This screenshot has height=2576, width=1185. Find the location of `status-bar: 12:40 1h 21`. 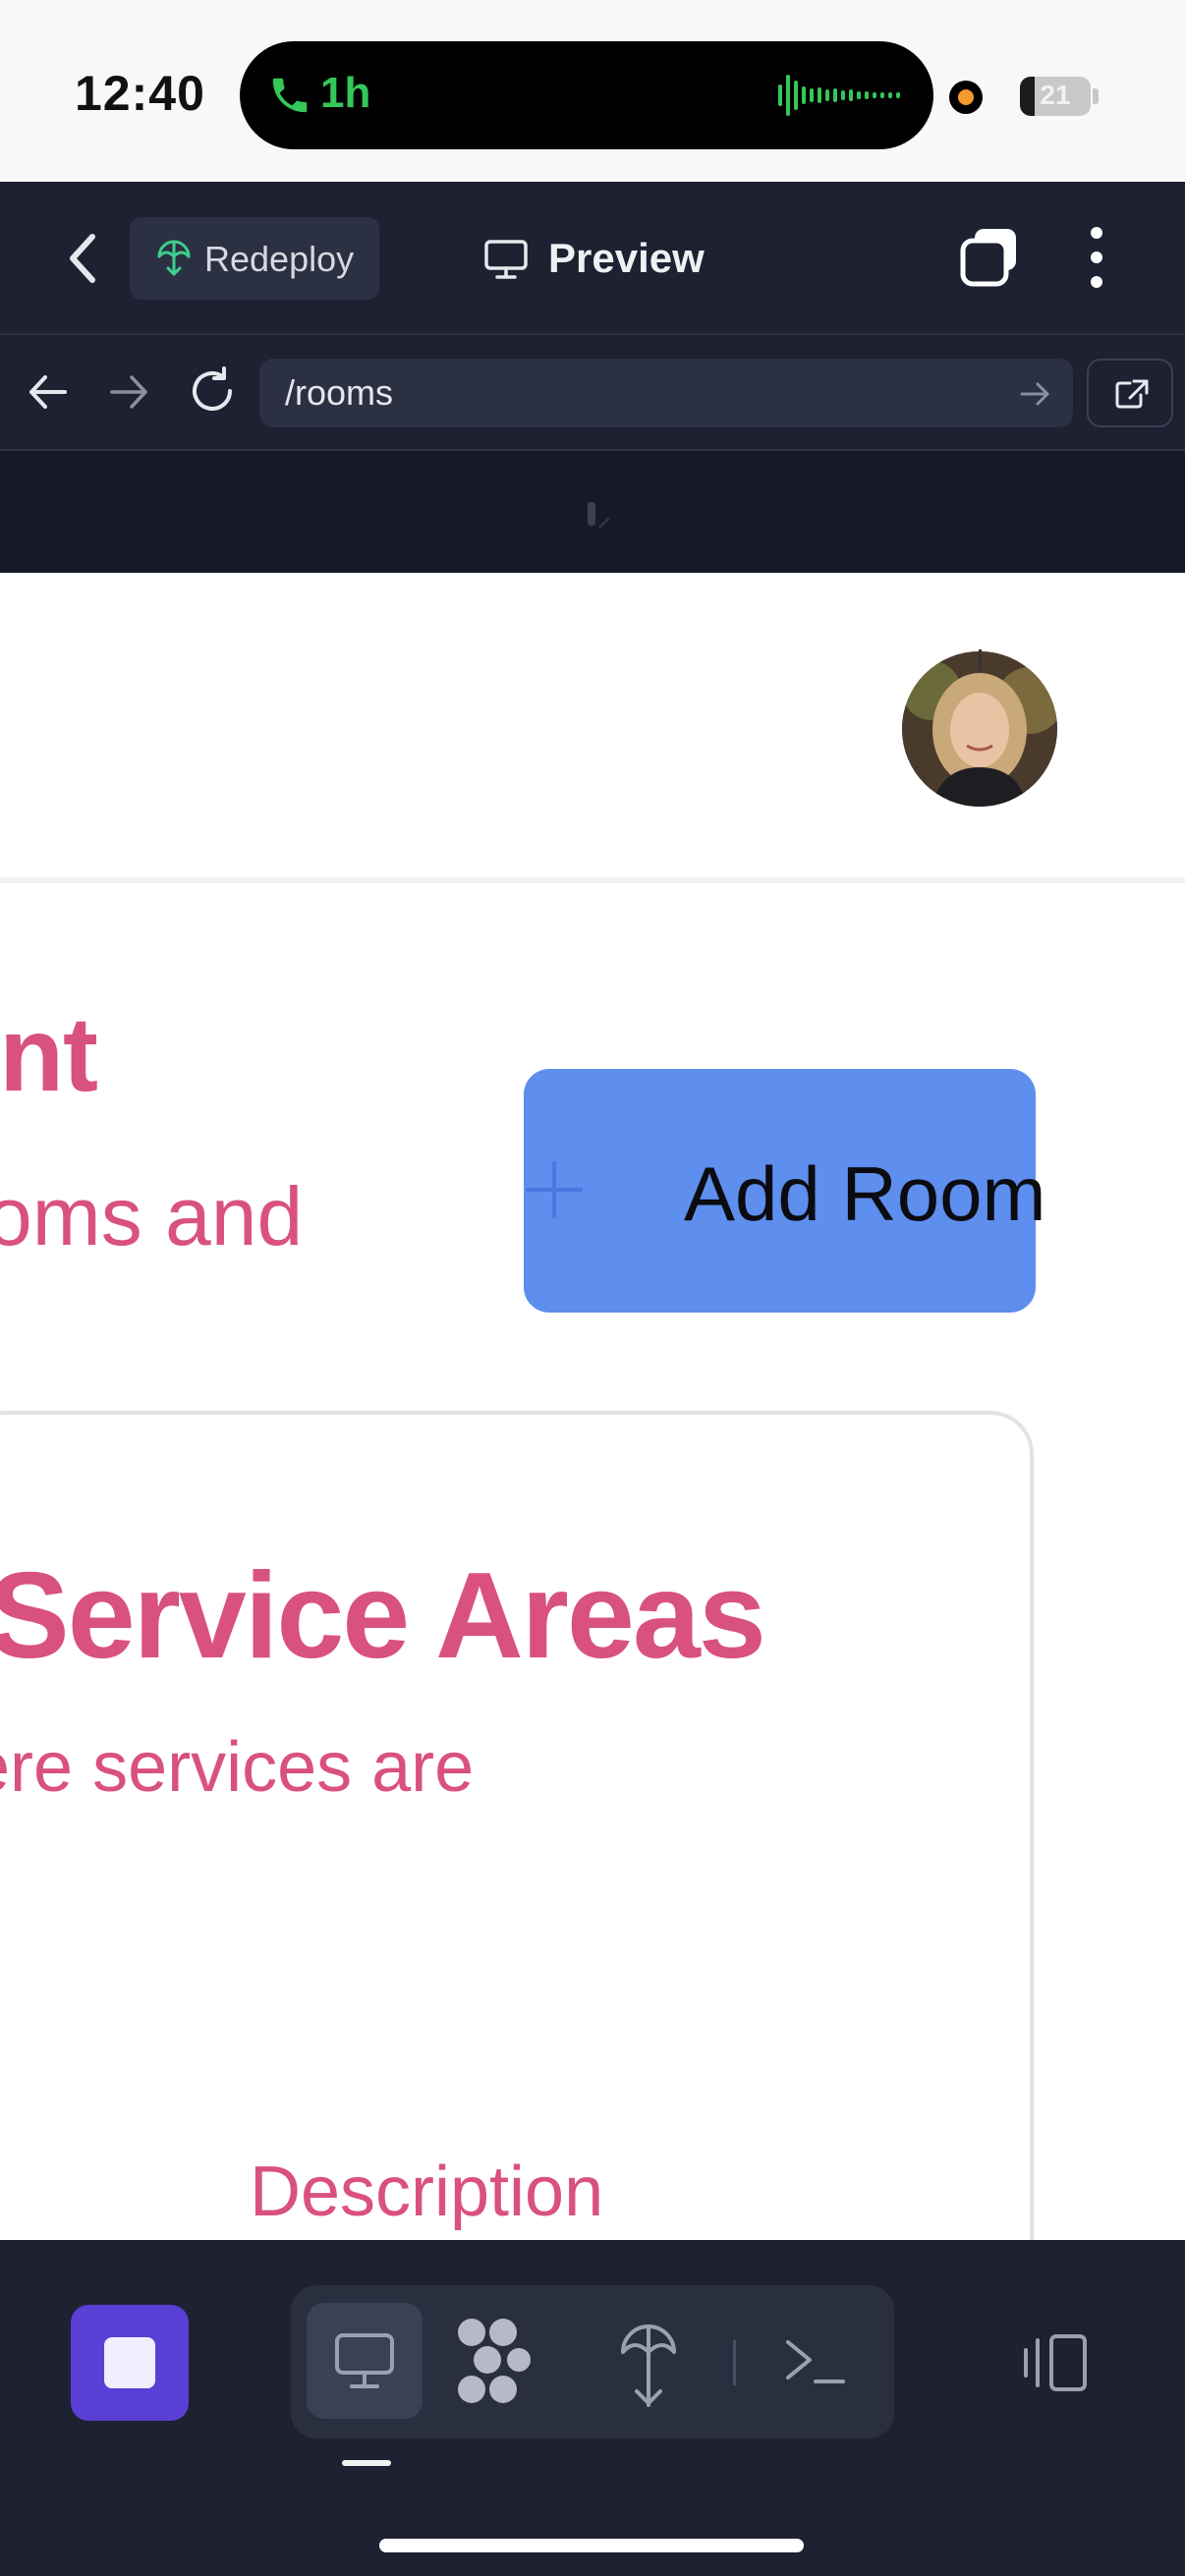

status-bar: 12:40 1h 21 is located at coordinates (592, 91).